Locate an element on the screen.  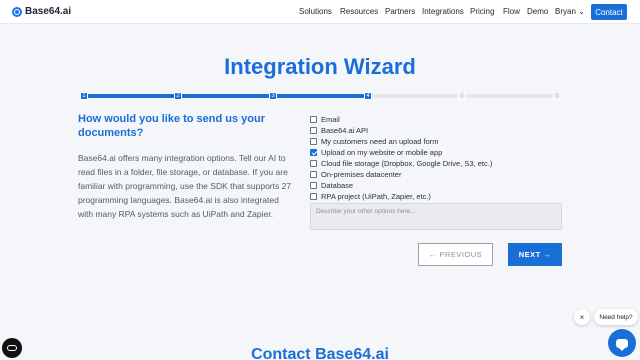
nav-user-menu: Bryan ⌄ is located at coordinates (570, 11).